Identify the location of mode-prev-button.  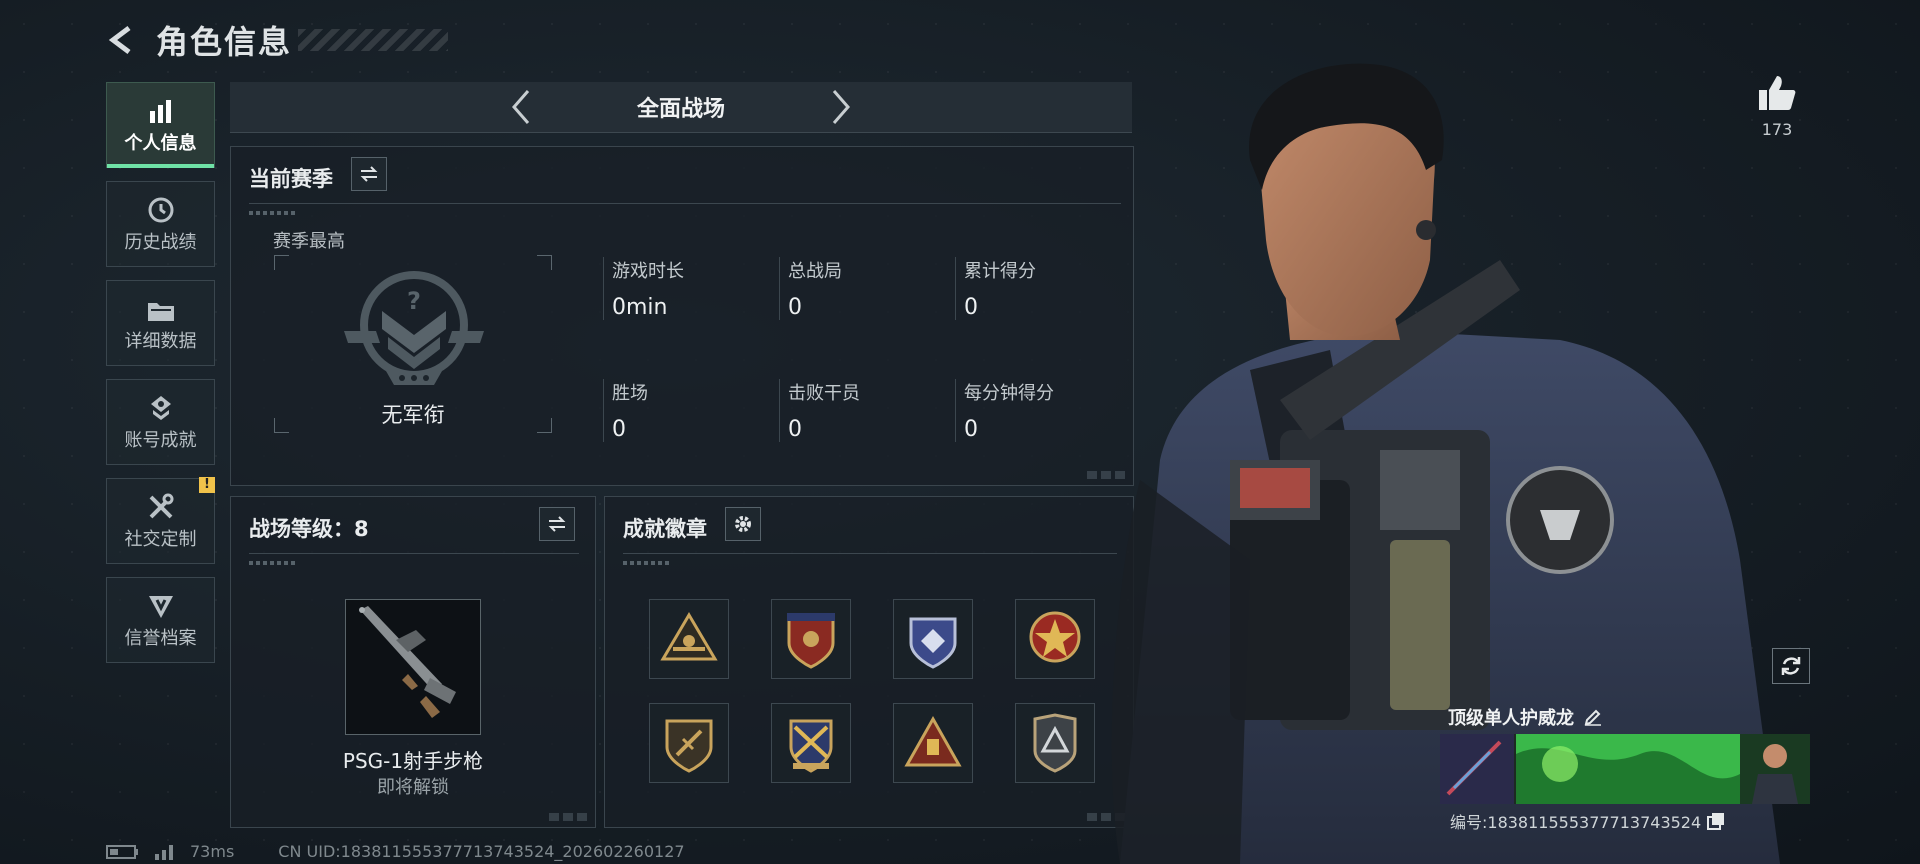
(521, 107).